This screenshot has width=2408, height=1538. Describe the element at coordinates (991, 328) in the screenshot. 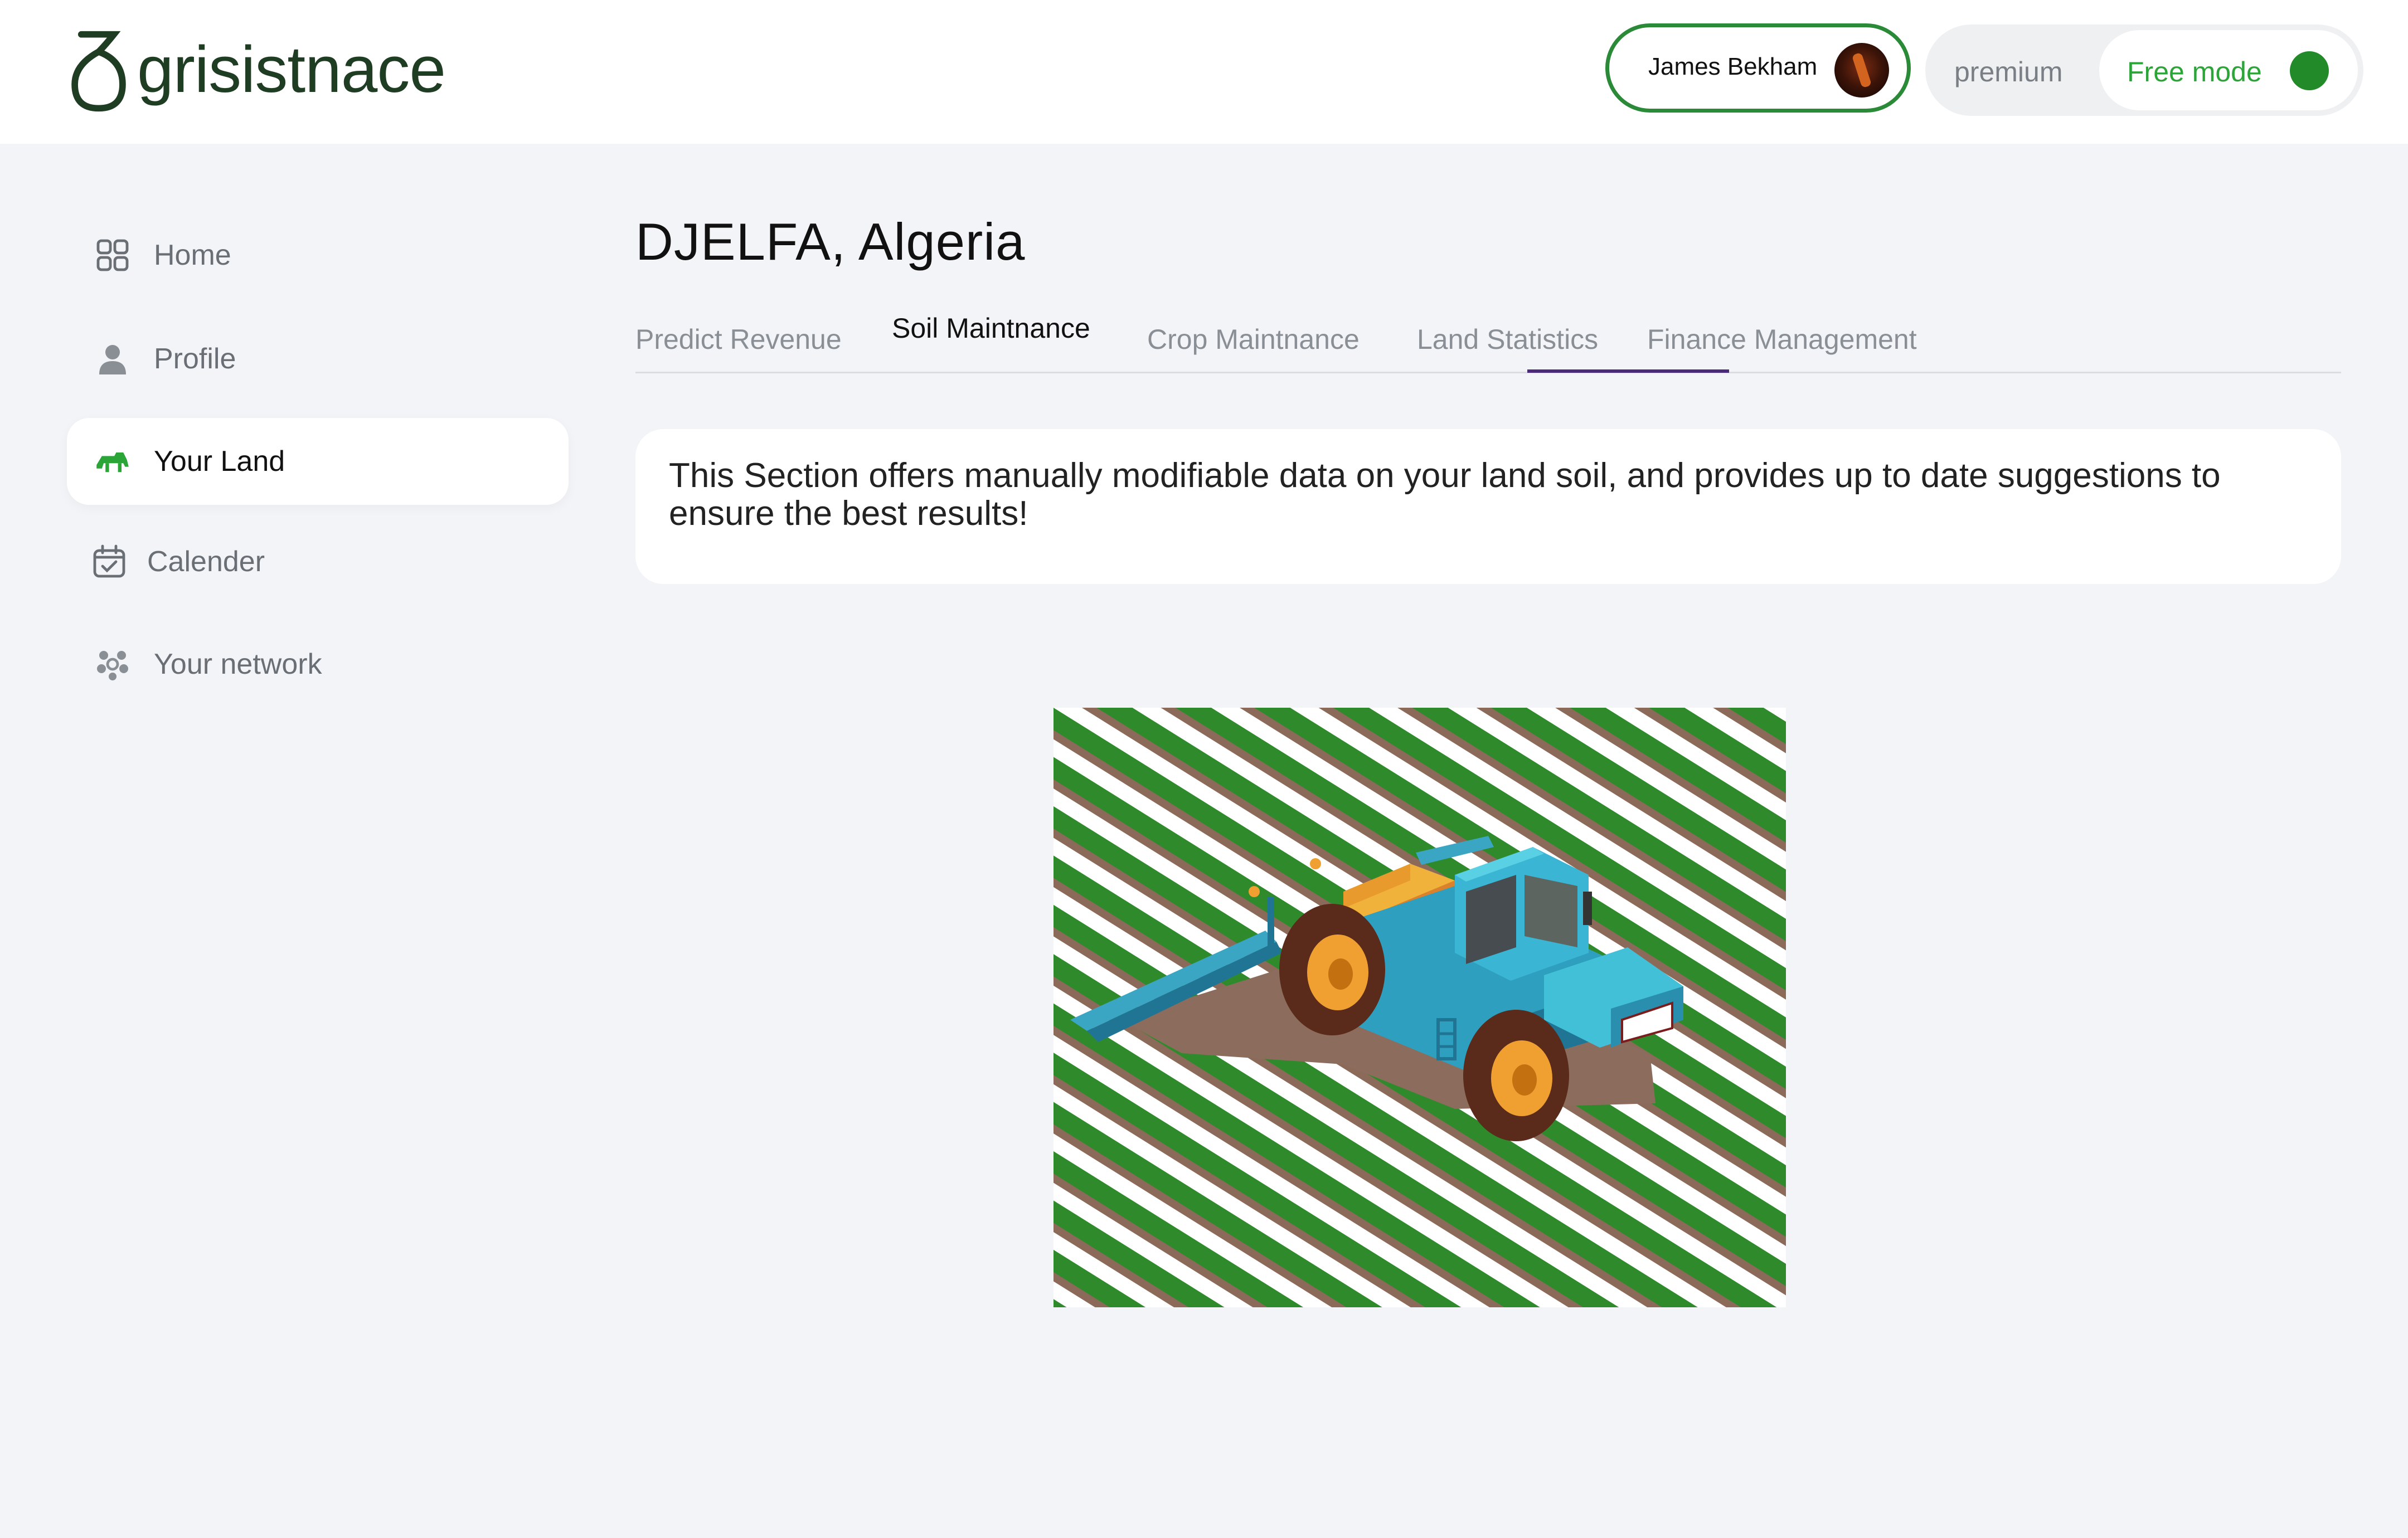

I see `tab-soil-maintnance: Soil Maintnance` at that location.